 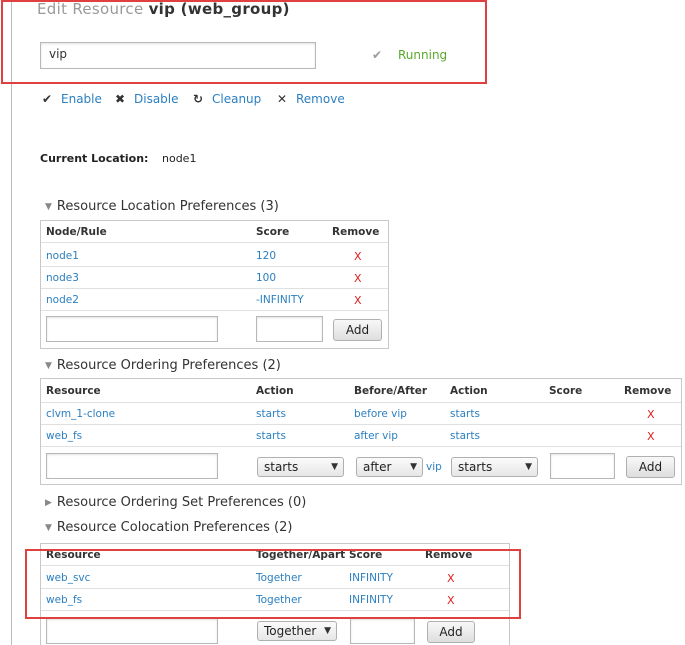 What do you see at coordinates (266, 256) in the screenshot?
I see `table-row-score: 120` at bounding box center [266, 256].